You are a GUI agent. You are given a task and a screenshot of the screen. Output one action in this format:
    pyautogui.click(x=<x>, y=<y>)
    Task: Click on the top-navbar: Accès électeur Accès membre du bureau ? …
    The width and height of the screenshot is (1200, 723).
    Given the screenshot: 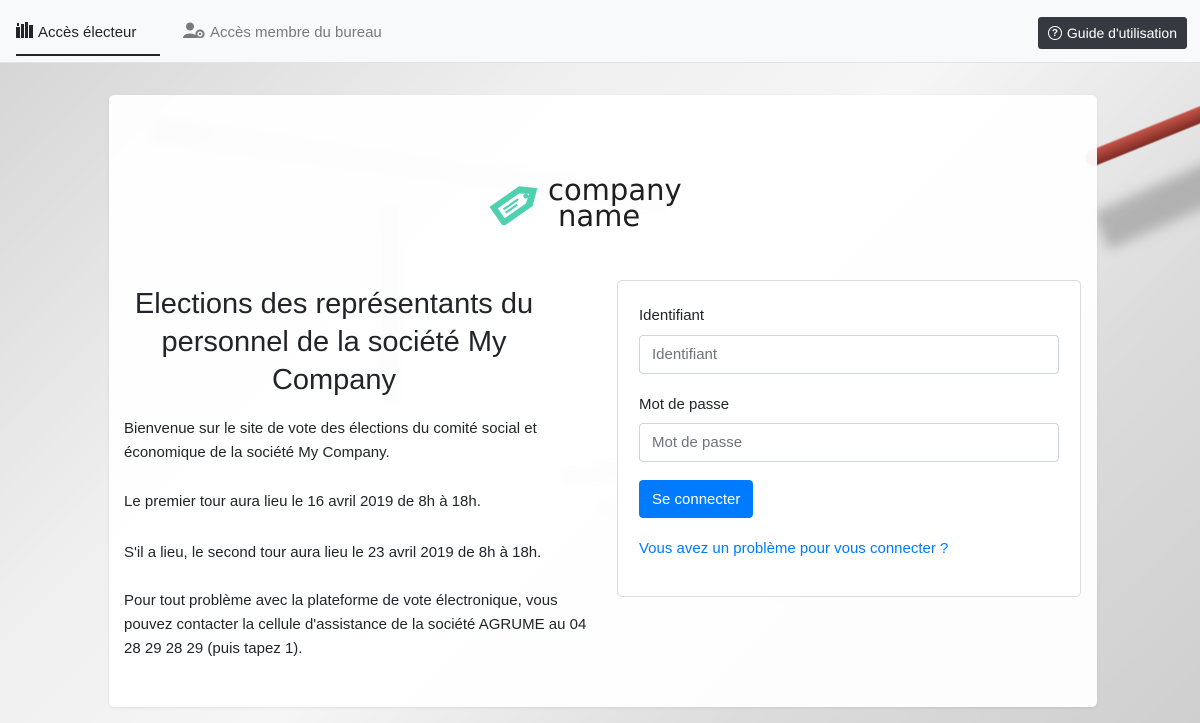 What is the action you would take?
    pyautogui.click(x=600, y=31)
    